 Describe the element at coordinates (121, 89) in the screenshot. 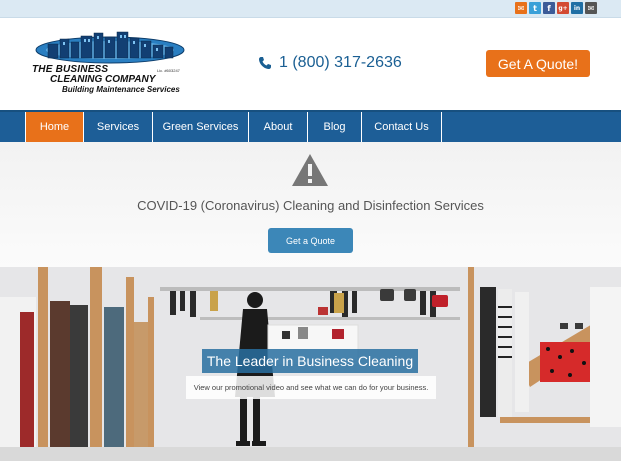

I see `logo-line-3: Building Maintenance Services` at that location.